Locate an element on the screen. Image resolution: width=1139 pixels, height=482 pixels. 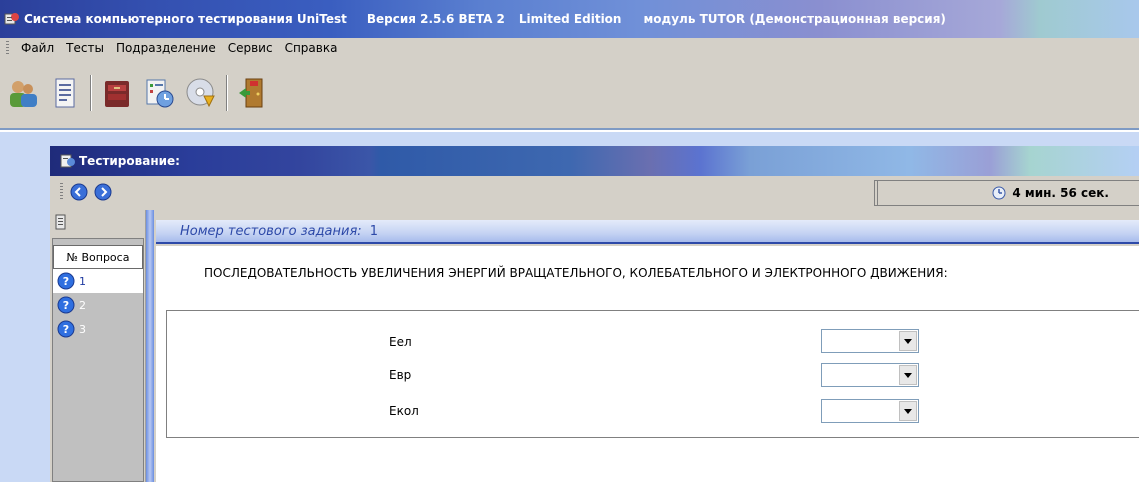
app-icon is located at coordinates (11, 19).